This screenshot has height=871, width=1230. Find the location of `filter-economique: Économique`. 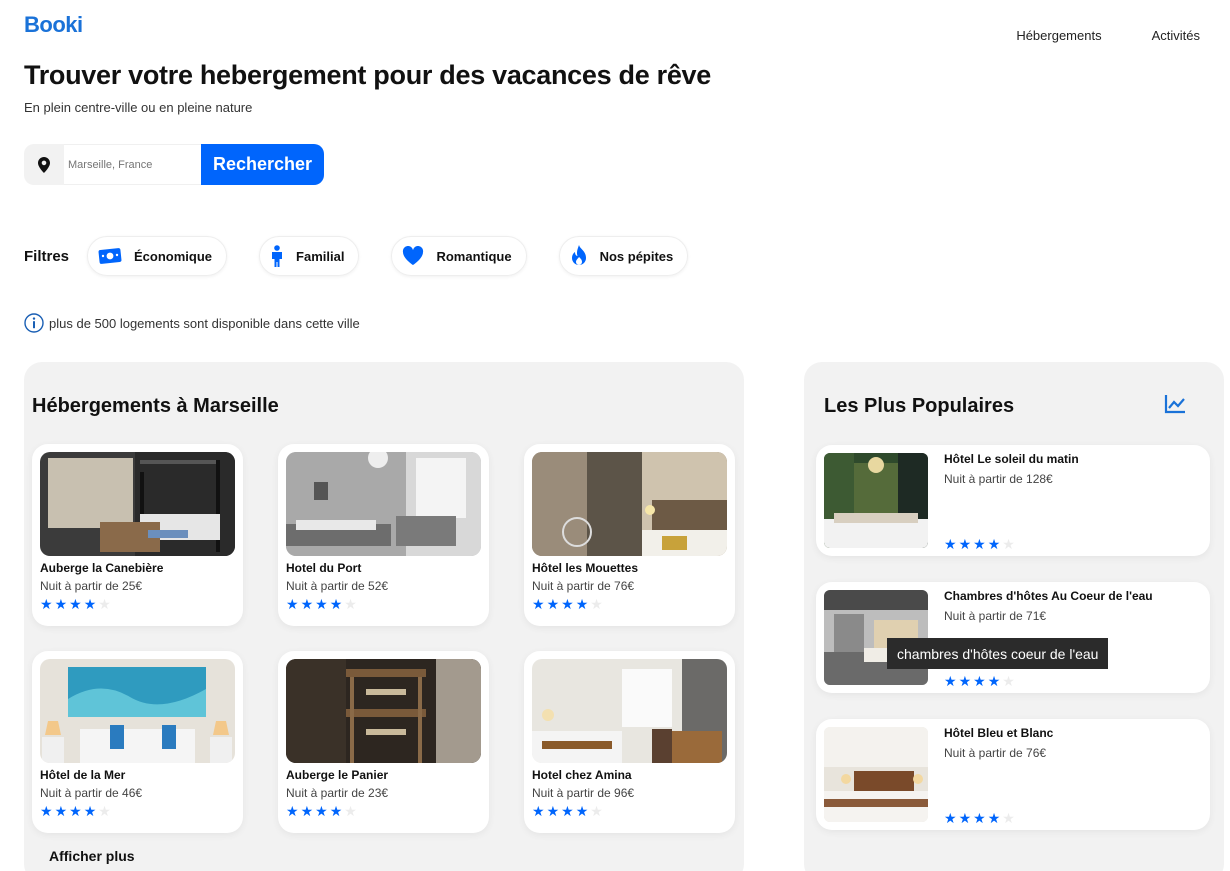

filter-economique: Économique is located at coordinates (157, 256).